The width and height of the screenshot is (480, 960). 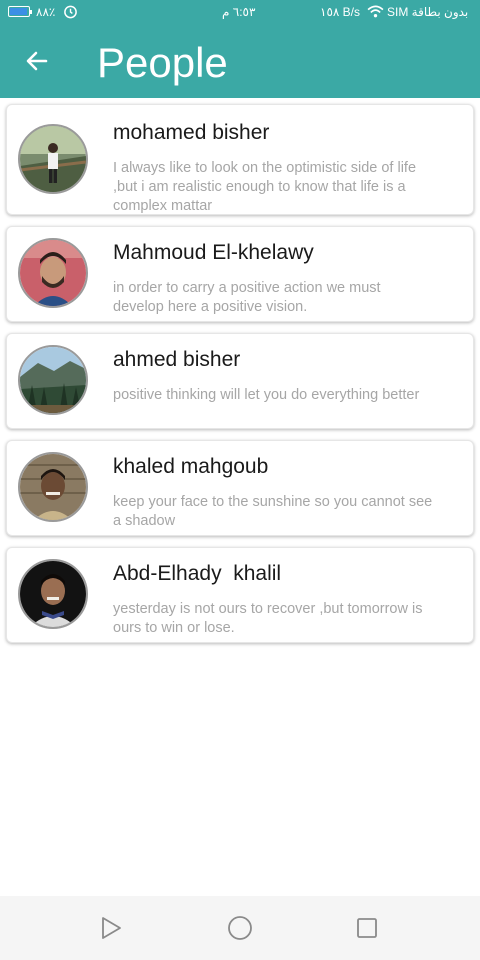 What do you see at coordinates (428, 12) in the screenshot?
I see `carrier-label: SIM بدون بطاقة` at bounding box center [428, 12].